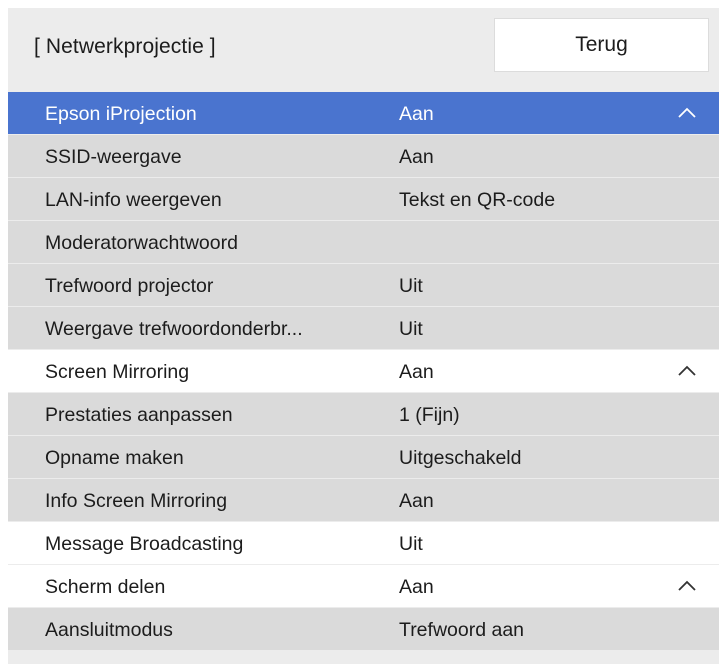  What do you see at coordinates (144, 544) in the screenshot?
I see `menu-row-label: Message Broadcasting` at bounding box center [144, 544].